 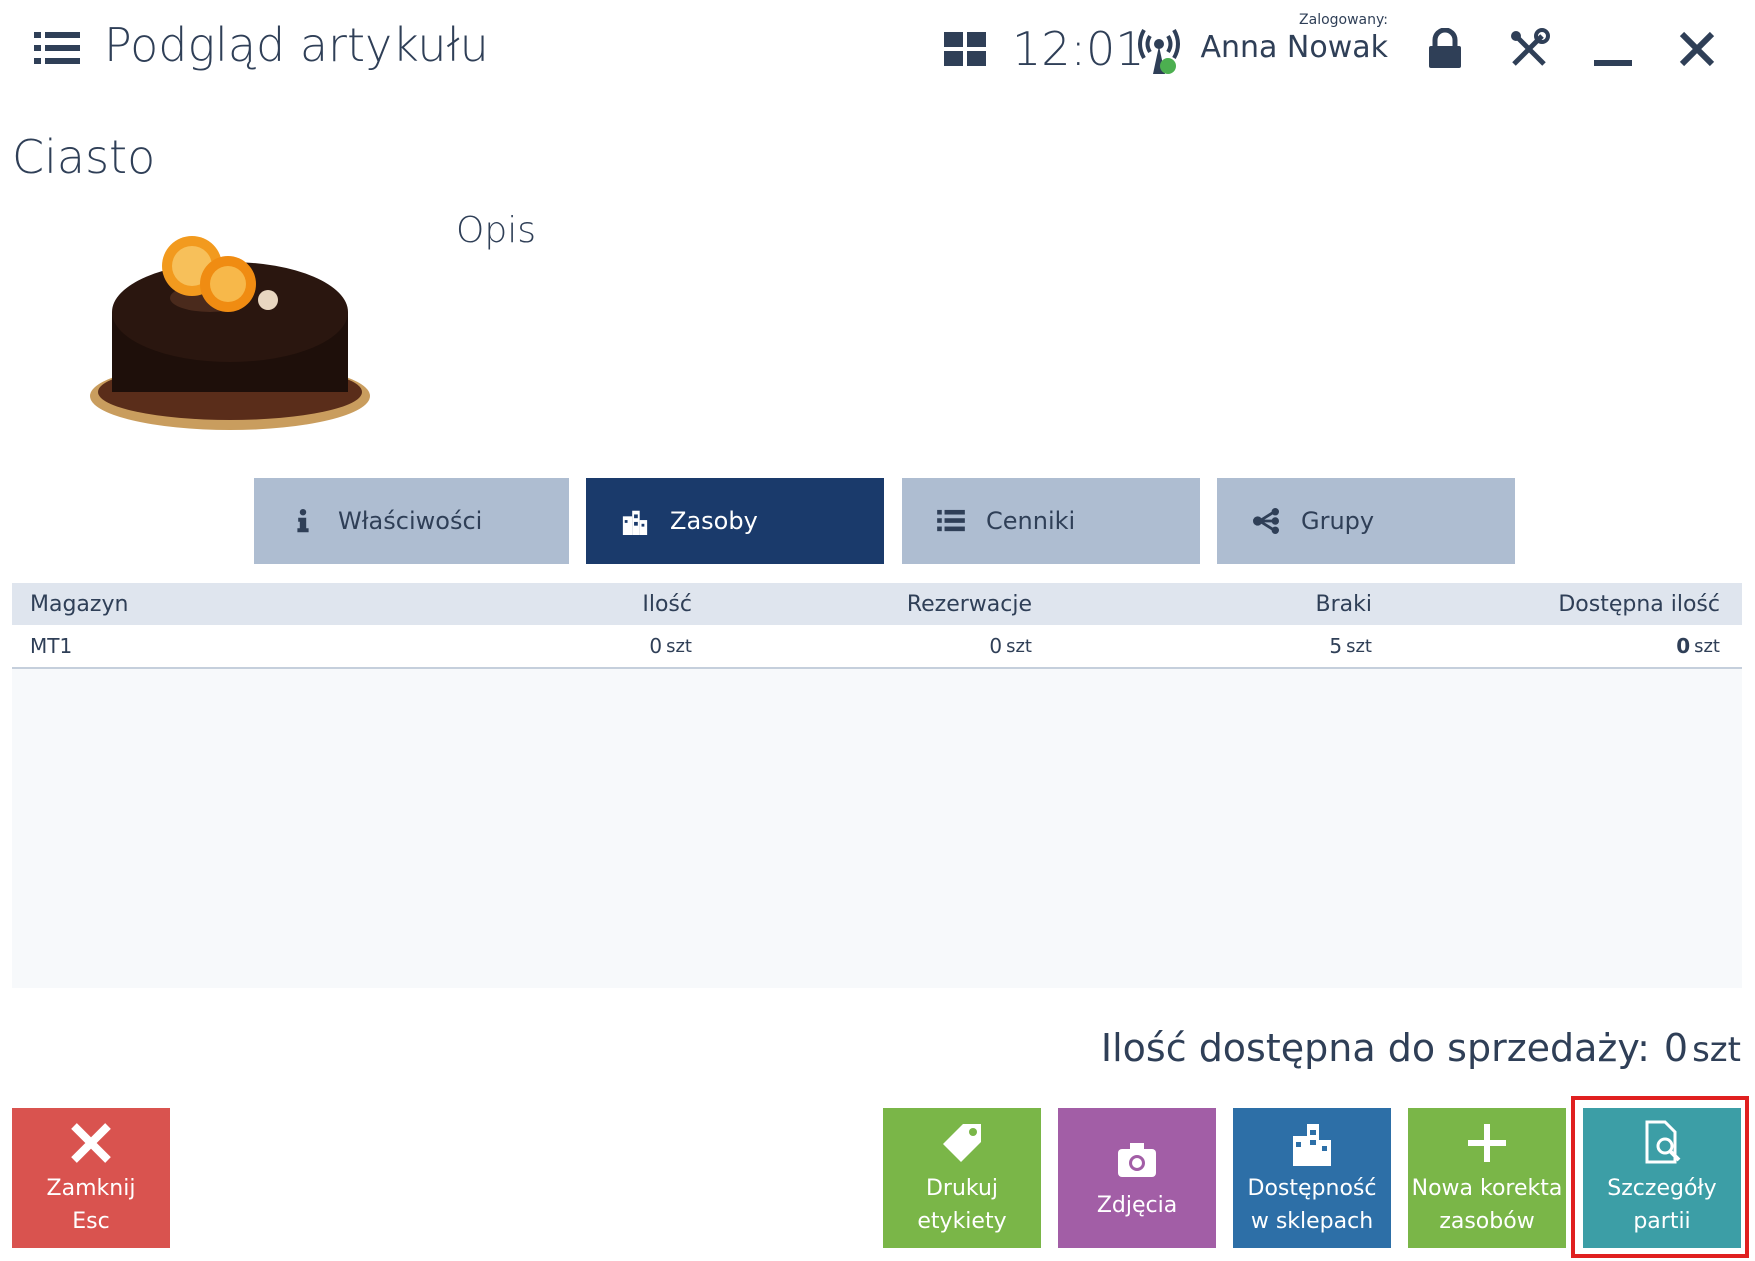 I want to click on logged-in-label: Zalogowany:, so click(x=1343, y=20).